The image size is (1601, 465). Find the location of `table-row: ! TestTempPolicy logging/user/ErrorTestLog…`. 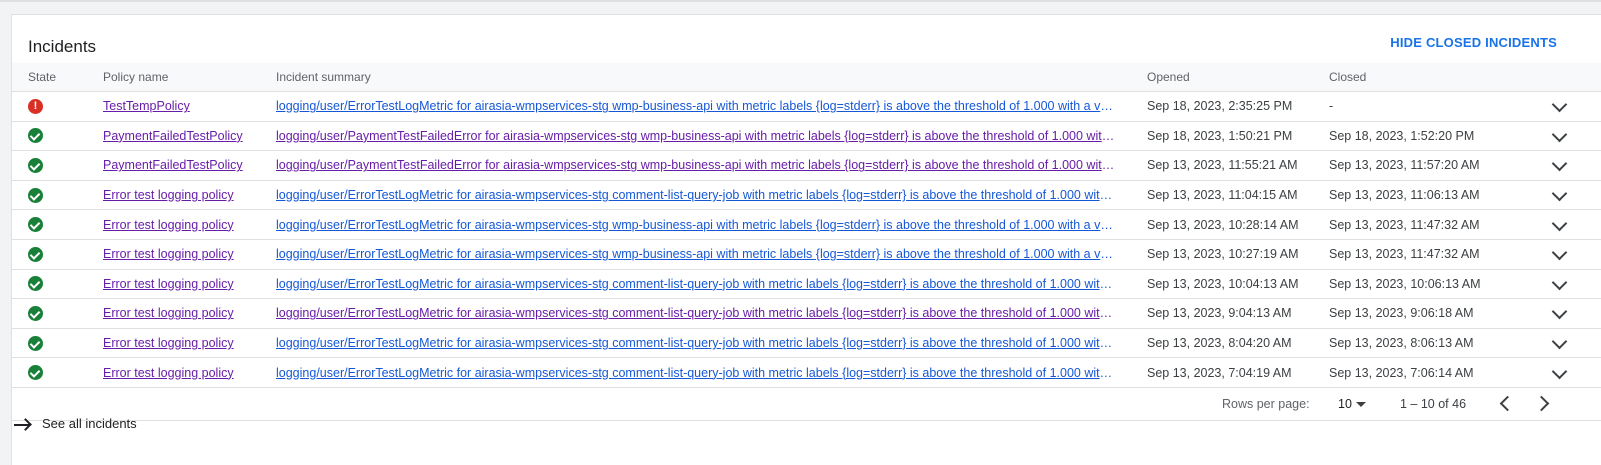

table-row: ! TestTempPolicy logging/user/ErrorTestLog… is located at coordinates (806, 106).